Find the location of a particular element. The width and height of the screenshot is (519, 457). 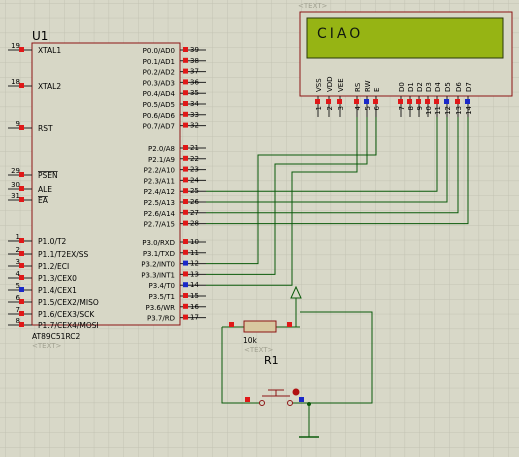

pin-label: VSS is located at coordinates (319, 85).